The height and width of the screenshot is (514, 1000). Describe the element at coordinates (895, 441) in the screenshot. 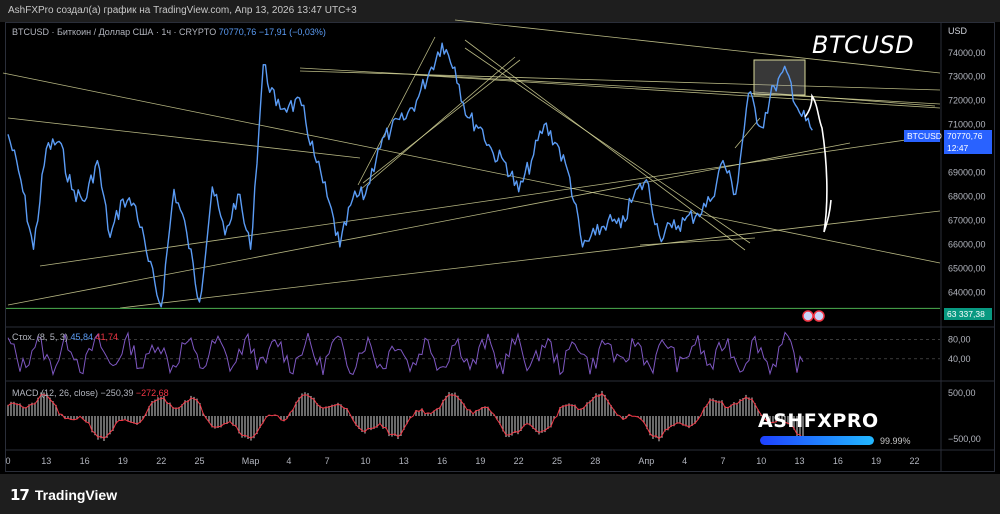

I see `watermark-progress-percent: 99.99%` at that location.